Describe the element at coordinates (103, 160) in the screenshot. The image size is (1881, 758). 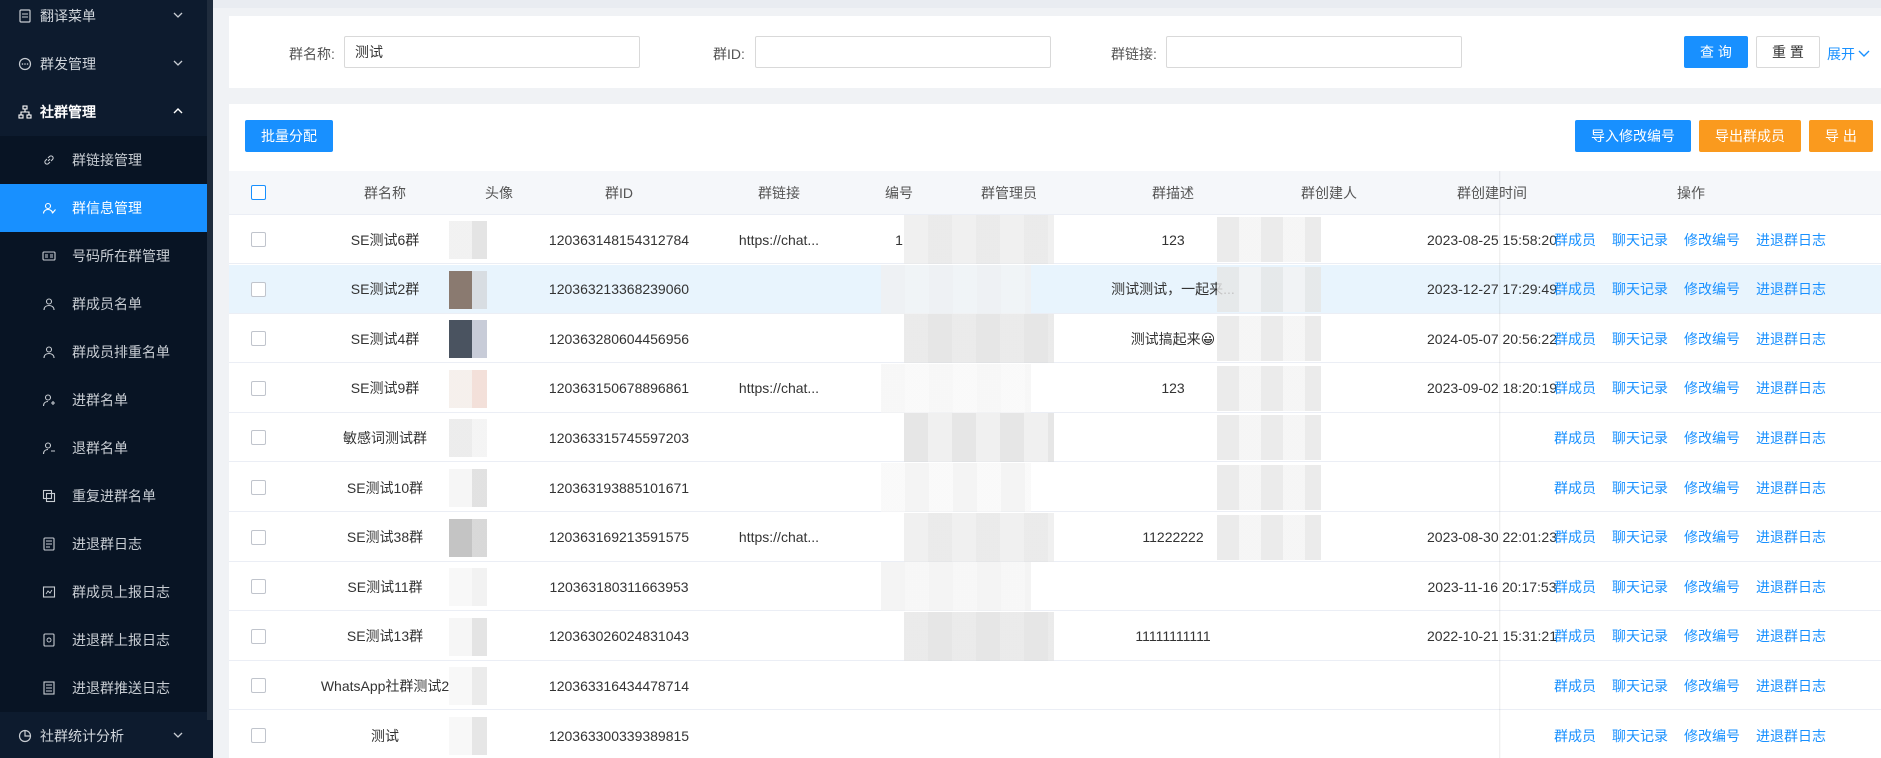
I see `sidebar-item-group-links: 群链接管理` at that location.